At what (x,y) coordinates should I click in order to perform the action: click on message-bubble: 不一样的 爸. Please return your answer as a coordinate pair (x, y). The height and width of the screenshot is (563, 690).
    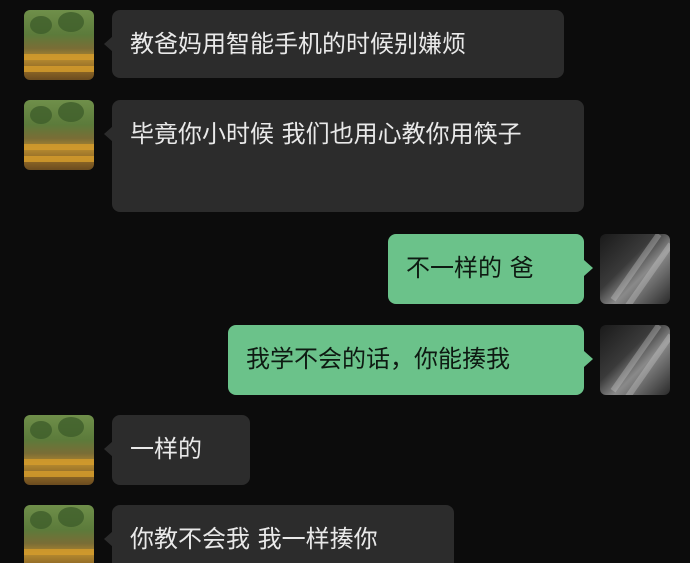
    Looking at the image, I should click on (486, 269).